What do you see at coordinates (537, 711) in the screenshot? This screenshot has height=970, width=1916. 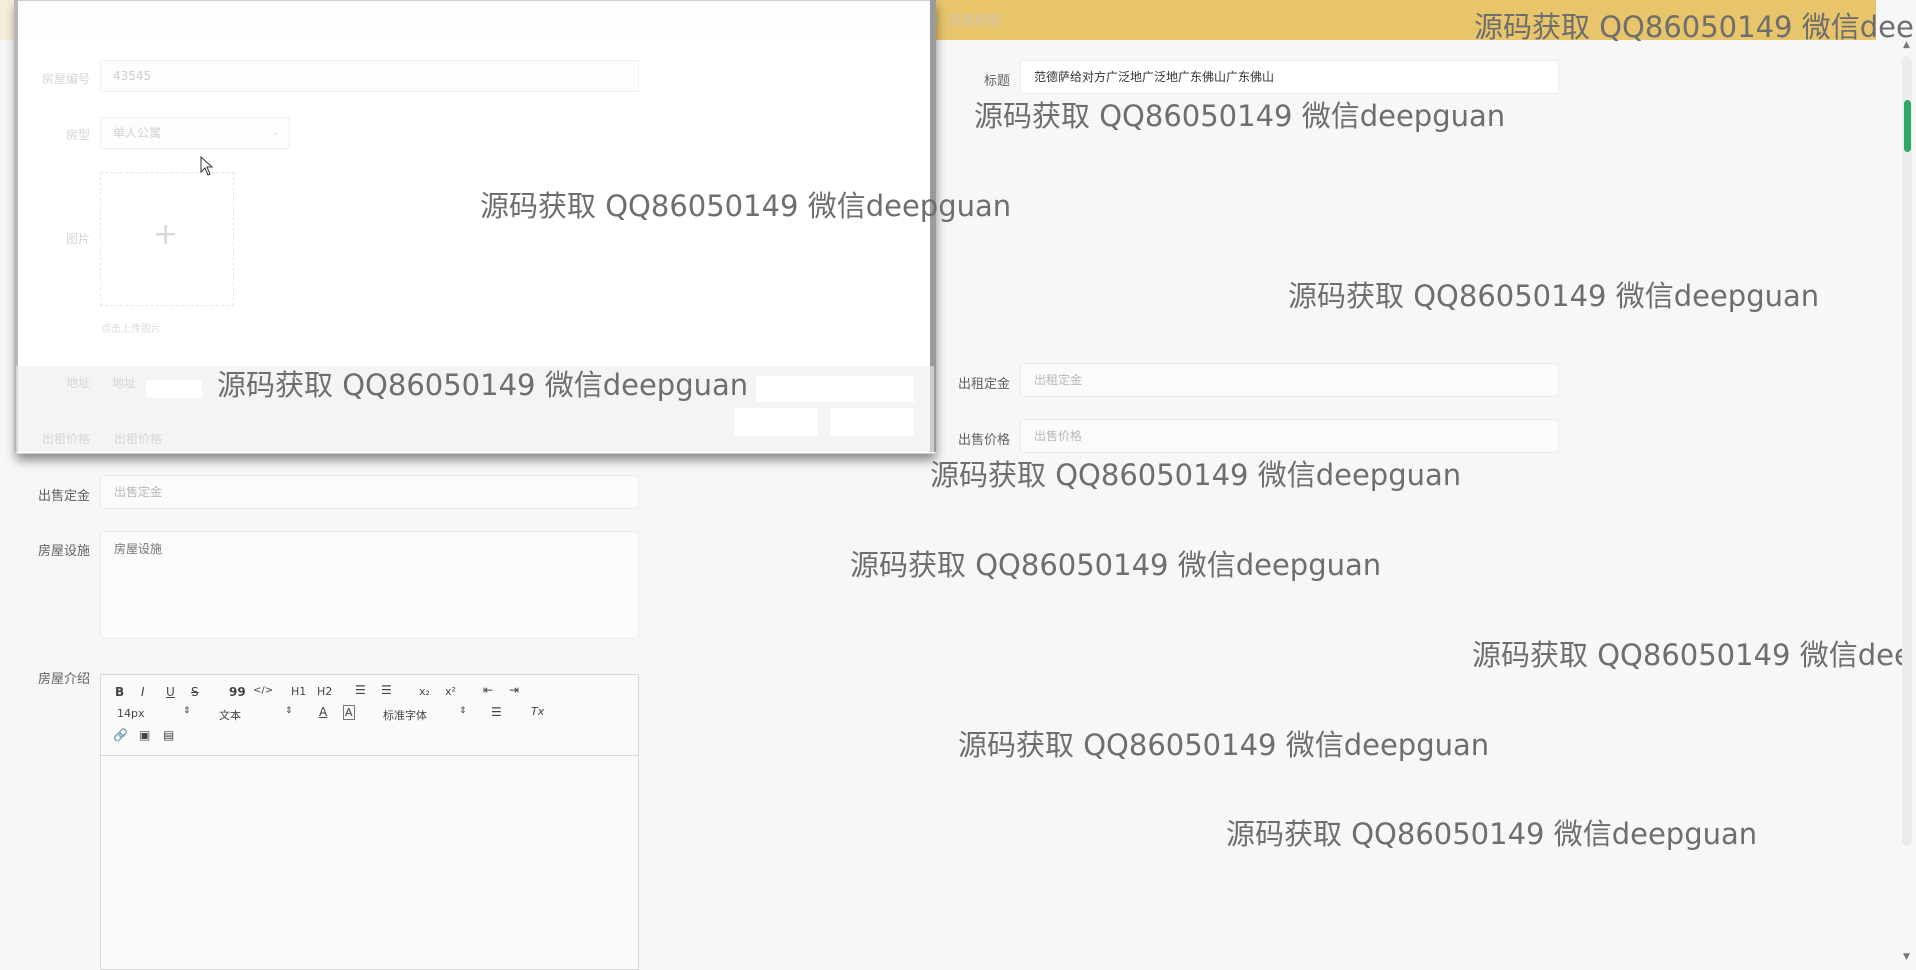 I see `clear-format-button: Tx` at bounding box center [537, 711].